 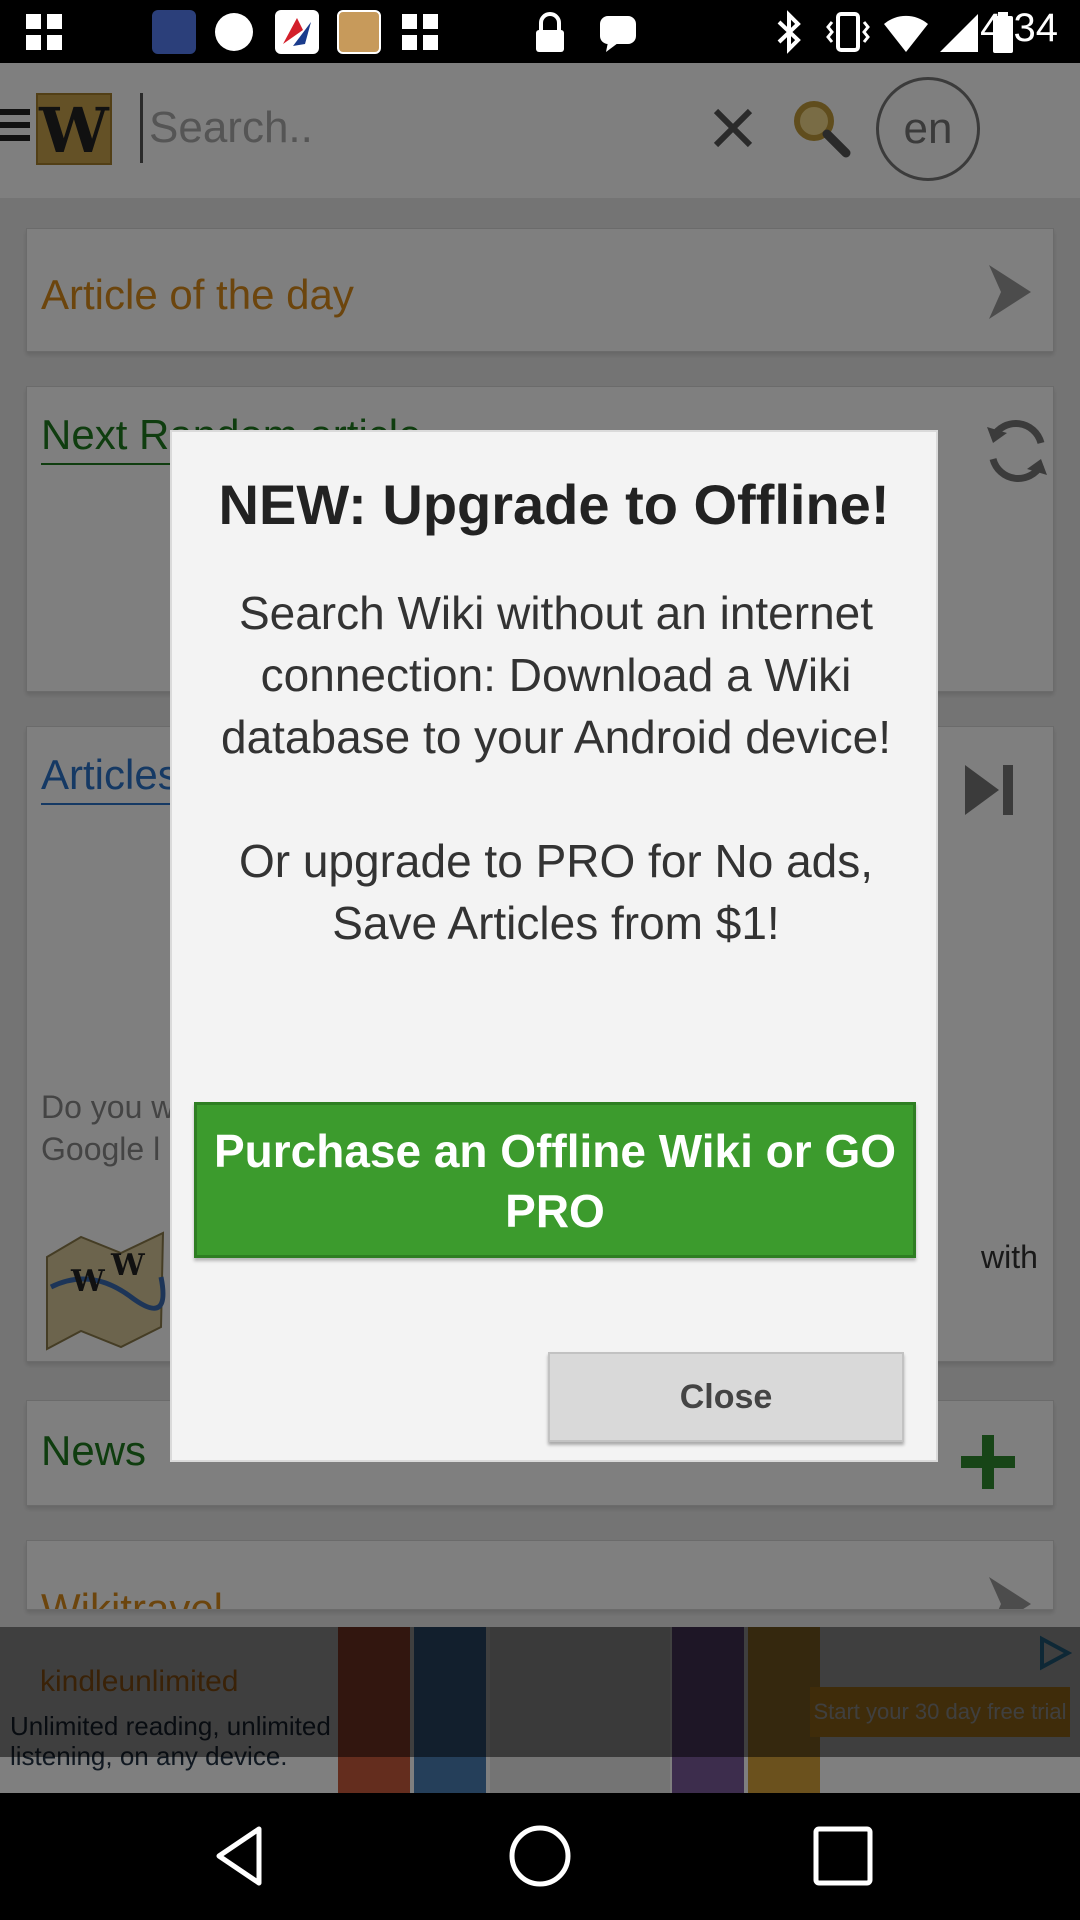 I want to click on signal-icon, so click(x=959, y=33).